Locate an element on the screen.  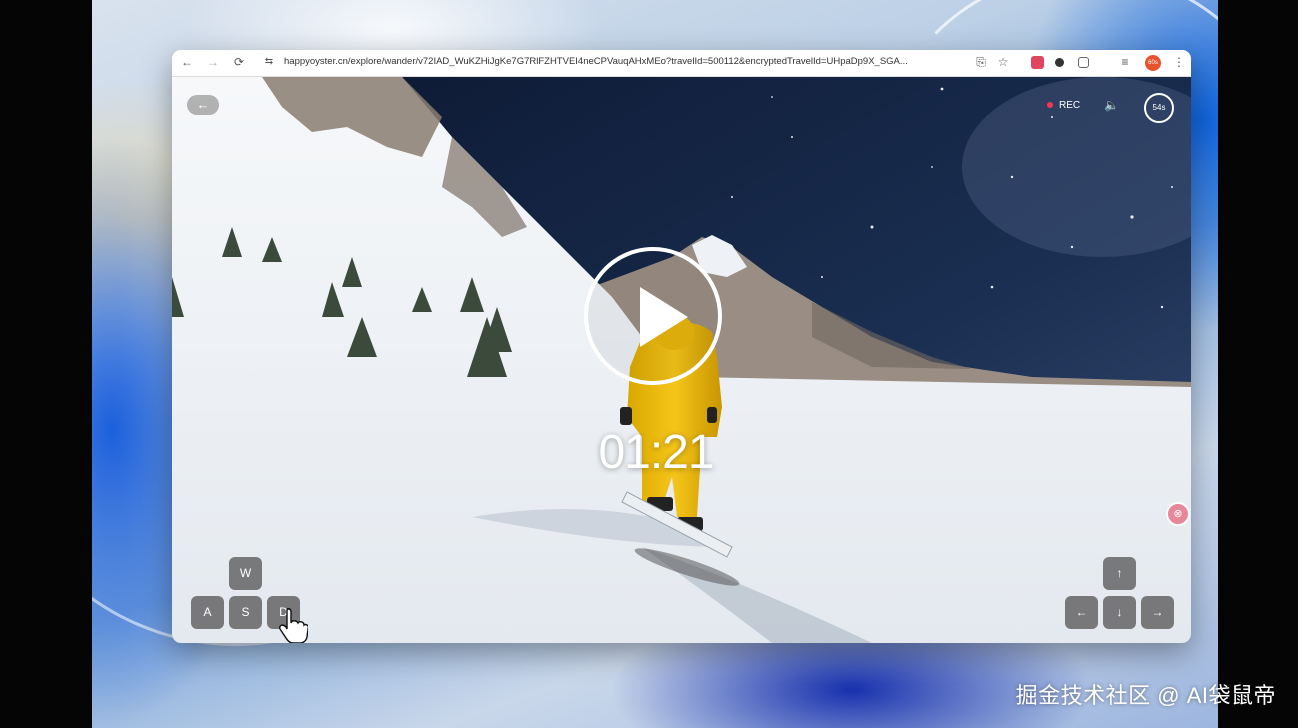
countdown-timer: 54s is located at coordinates (1159, 108).